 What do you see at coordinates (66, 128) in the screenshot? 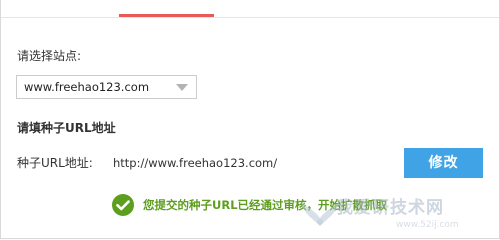
I see `section-title: 请填种子URL地址` at bounding box center [66, 128].